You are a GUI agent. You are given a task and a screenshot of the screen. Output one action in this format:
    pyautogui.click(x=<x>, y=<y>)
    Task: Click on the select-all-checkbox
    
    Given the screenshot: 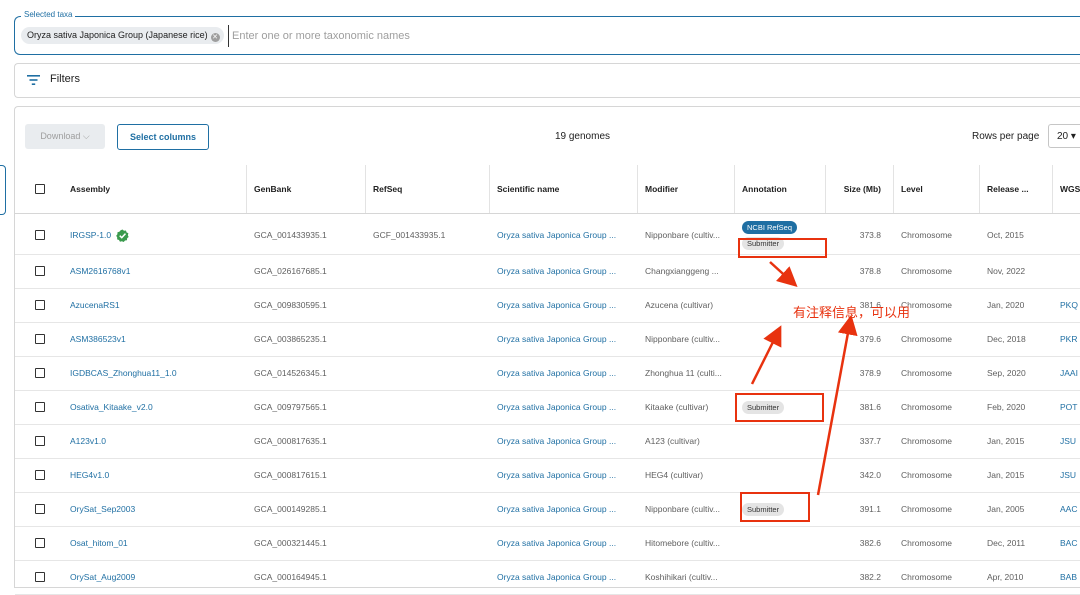 What is the action you would take?
    pyautogui.click(x=40, y=189)
    